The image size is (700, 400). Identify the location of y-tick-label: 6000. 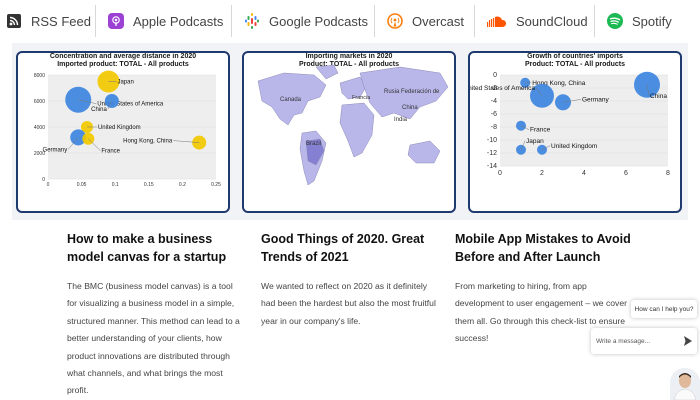
(39, 102).